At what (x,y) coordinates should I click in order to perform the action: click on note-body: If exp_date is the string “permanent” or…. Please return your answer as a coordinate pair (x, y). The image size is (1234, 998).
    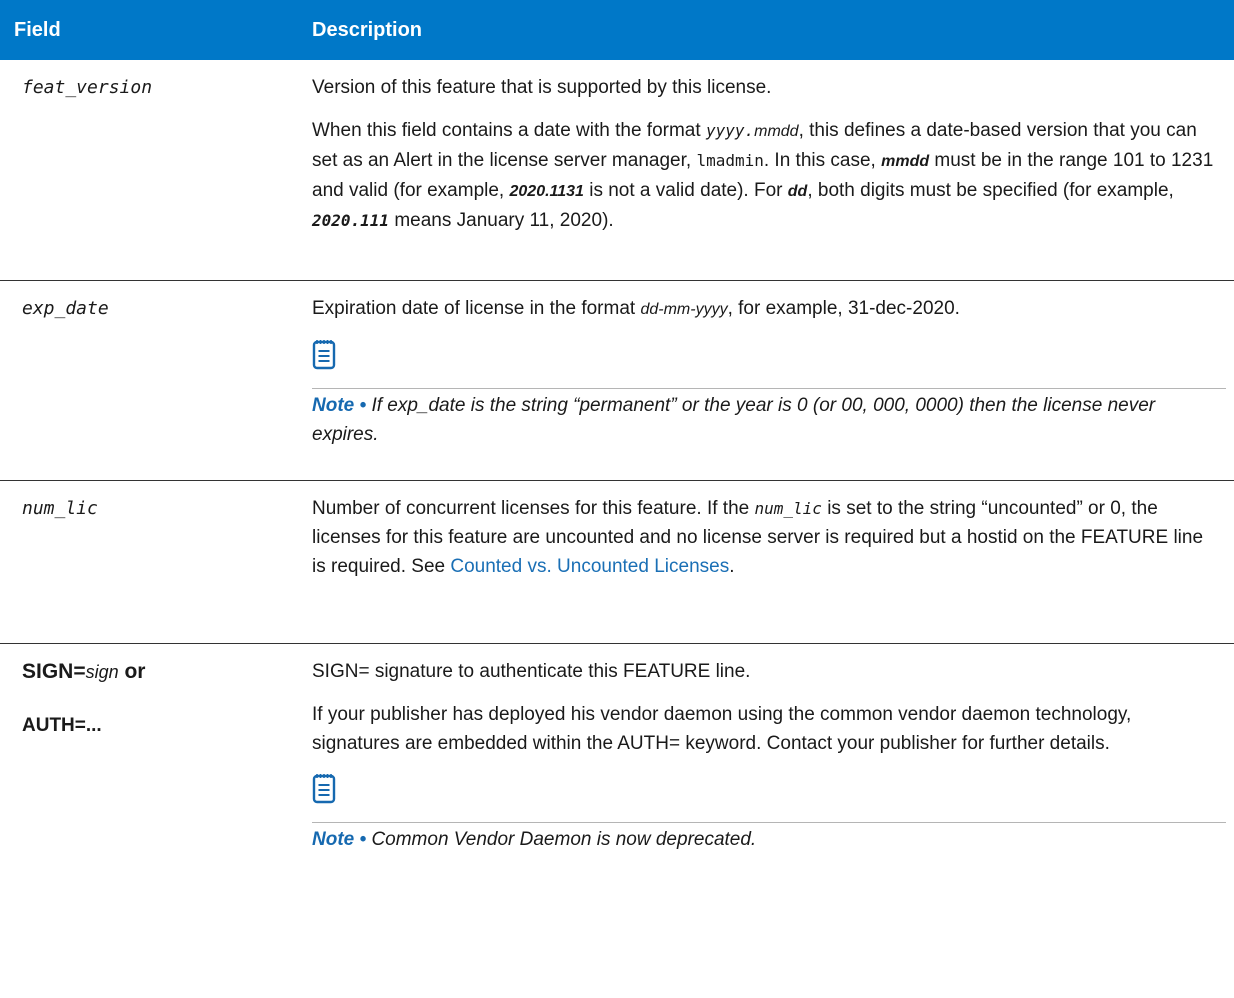
    Looking at the image, I should click on (734, 419).